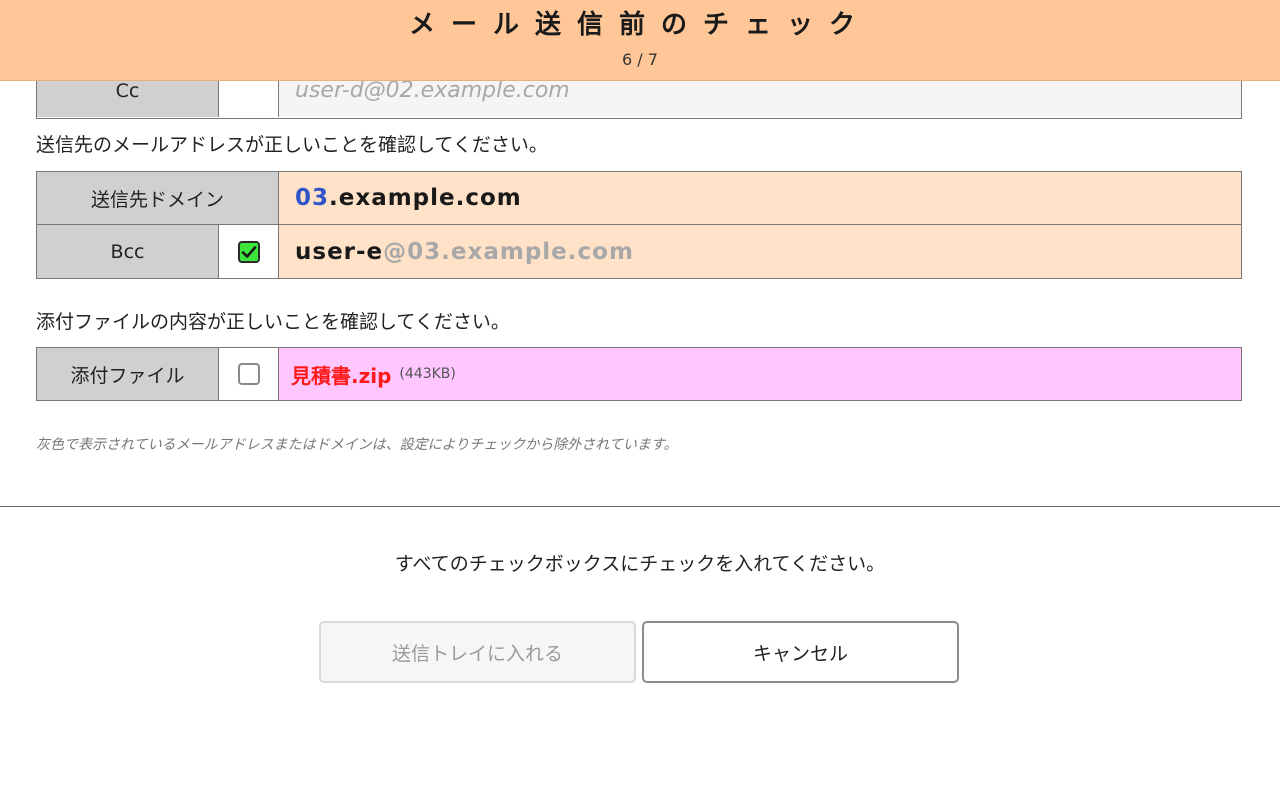 The width and height of the screenshot is (1280, 800). I want to click on domain-label: 送信先ドメイン, so click(158, 198).